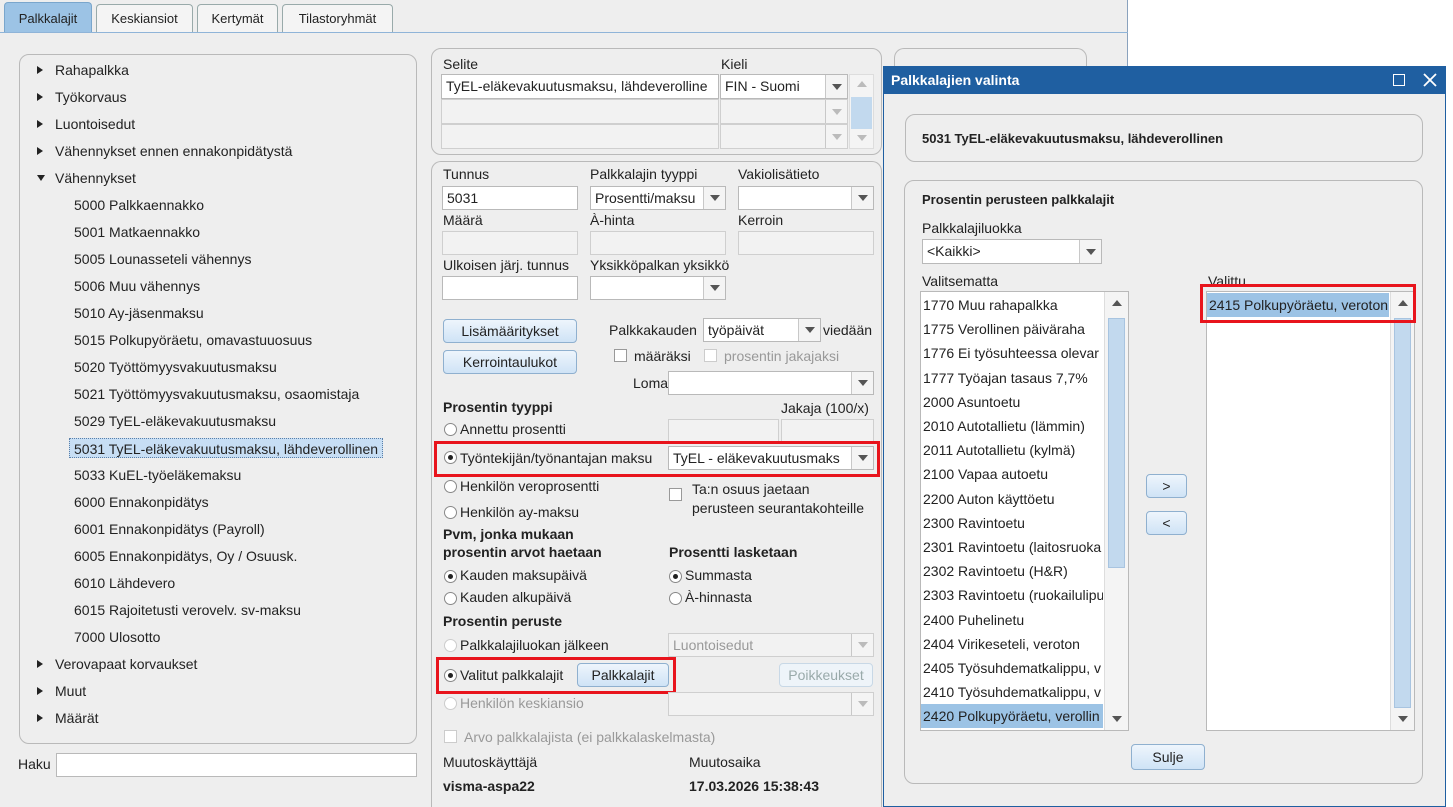 The width and height of the screenshot is (1453, 807). I want to click on list-item: 2410 Työsuhdematkalippu, v, so click(1013, 692).